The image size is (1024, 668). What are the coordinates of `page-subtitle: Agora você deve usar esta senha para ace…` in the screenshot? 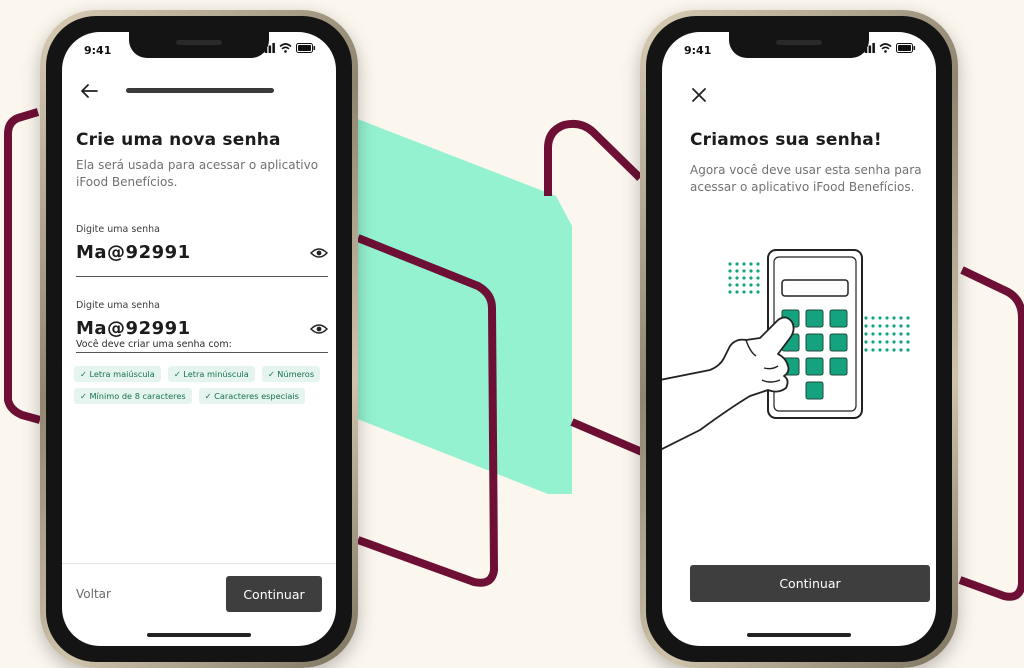 It's located at (806, 178).